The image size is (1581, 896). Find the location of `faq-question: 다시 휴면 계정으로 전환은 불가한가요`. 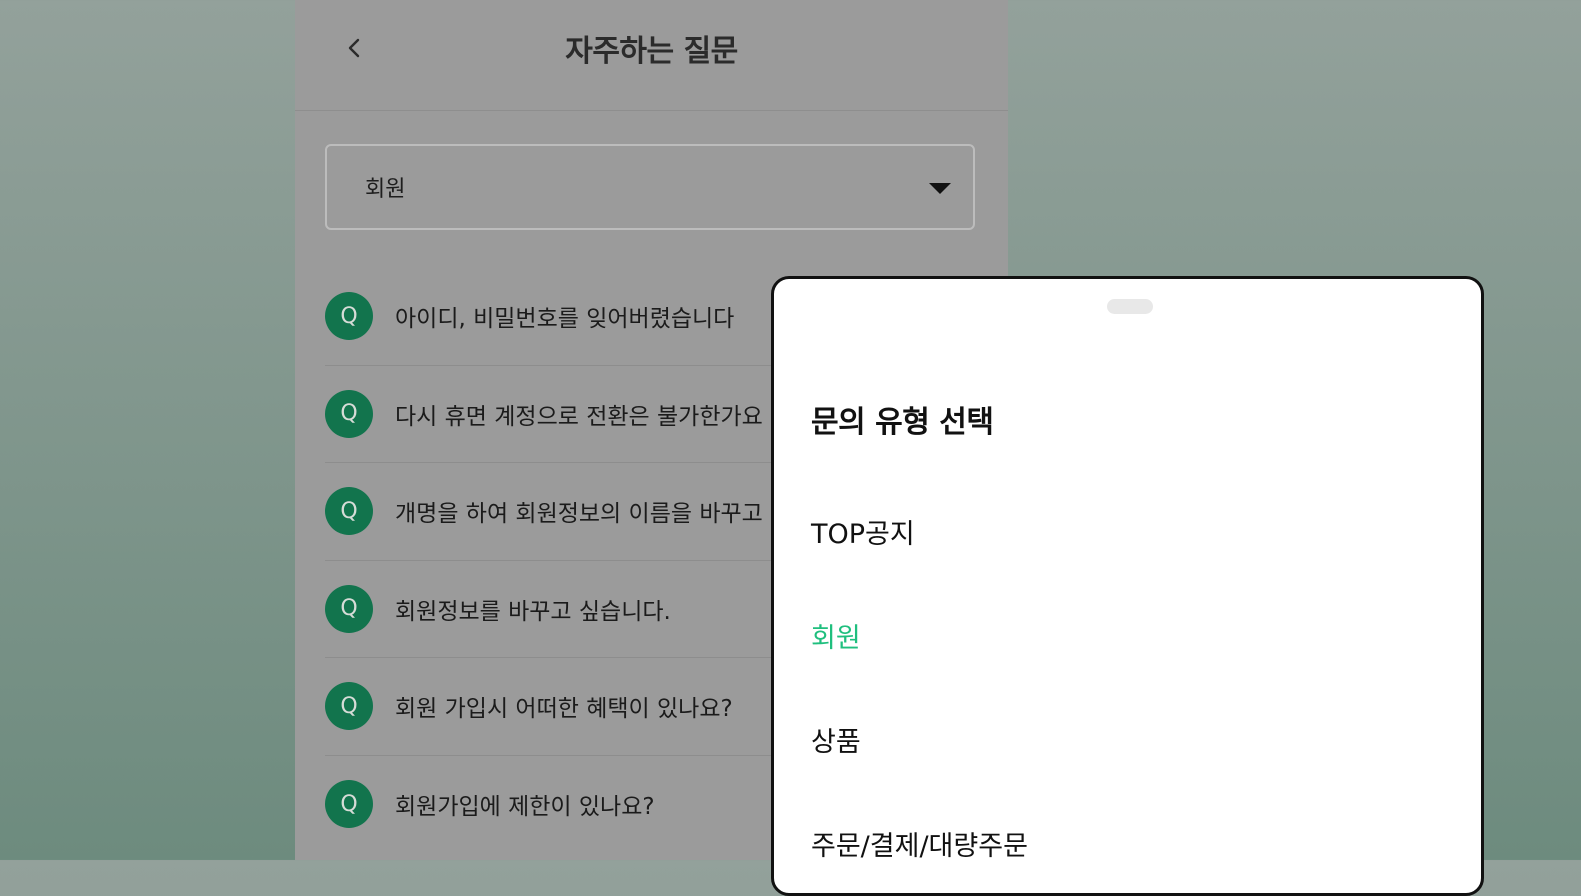

faq-question: 다시 휴면 계정으로 전환은 불가한가요 is located at coordinates (579, 416).